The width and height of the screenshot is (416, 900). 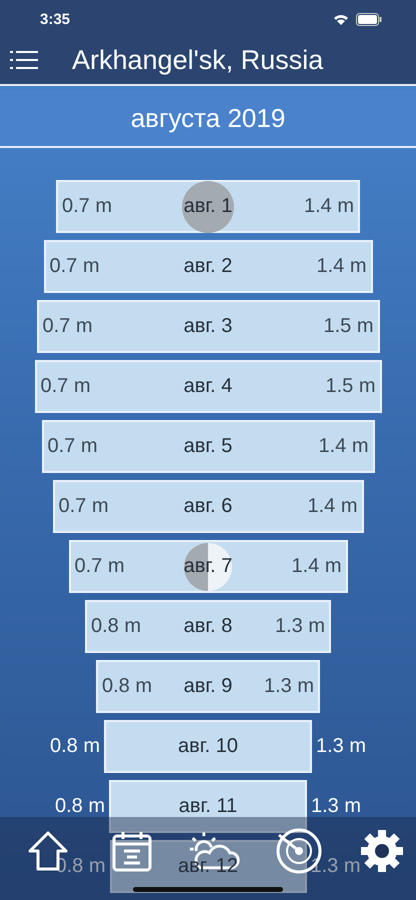 What do you see at coordinates (208, 746) in the screenshot?
I see `date-label: авг. 10` at bounding box center [208, 746].